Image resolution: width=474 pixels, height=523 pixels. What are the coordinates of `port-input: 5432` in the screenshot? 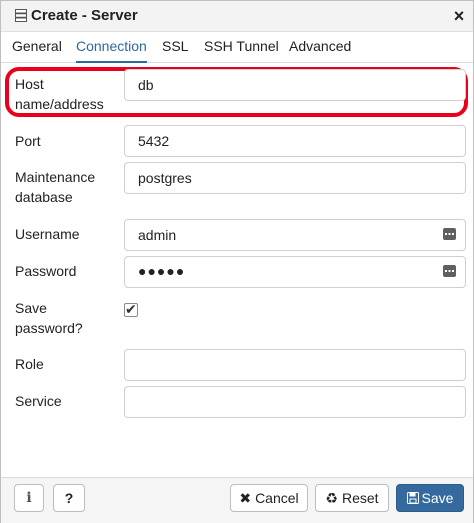 It's located at (295, 141).